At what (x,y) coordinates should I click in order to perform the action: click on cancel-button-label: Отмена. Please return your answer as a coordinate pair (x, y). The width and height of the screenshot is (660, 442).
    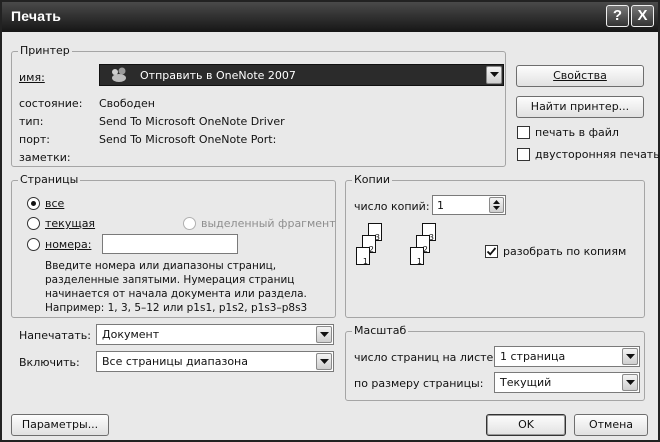
    Looking at the image, I should click on (611, 424).